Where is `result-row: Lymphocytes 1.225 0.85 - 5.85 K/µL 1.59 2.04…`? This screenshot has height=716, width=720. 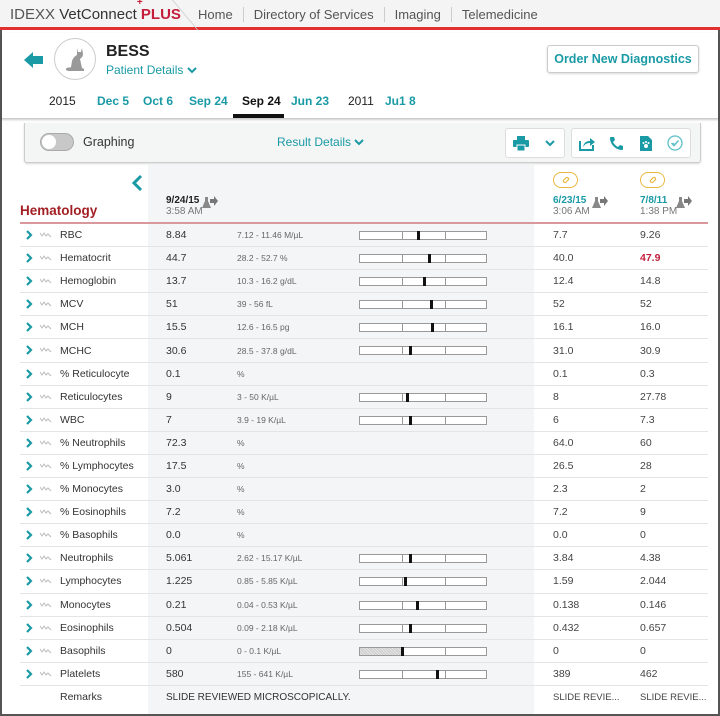 result-row: Lymphocytes 1.225 0.85 - 5.85 K/µL 1.59 2.04… is located at coordinates (364, 582).